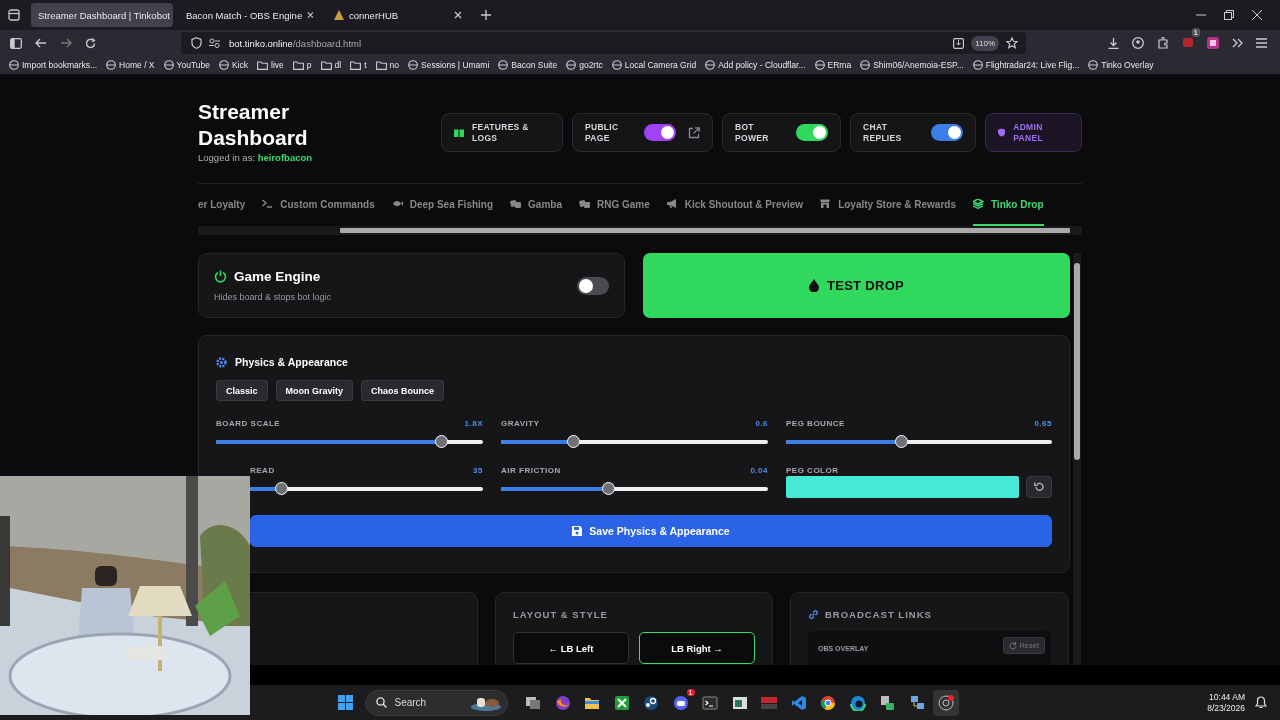  Describe the element at coordinates (985, 43) in the screenshot. I see `zoom-level-button: 110%` at that location.